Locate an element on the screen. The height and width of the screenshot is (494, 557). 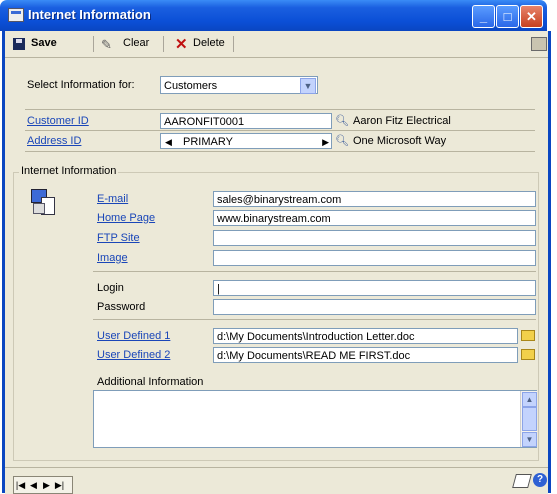
previous-record-icon: ◀ is located at coordinates (33, 485).